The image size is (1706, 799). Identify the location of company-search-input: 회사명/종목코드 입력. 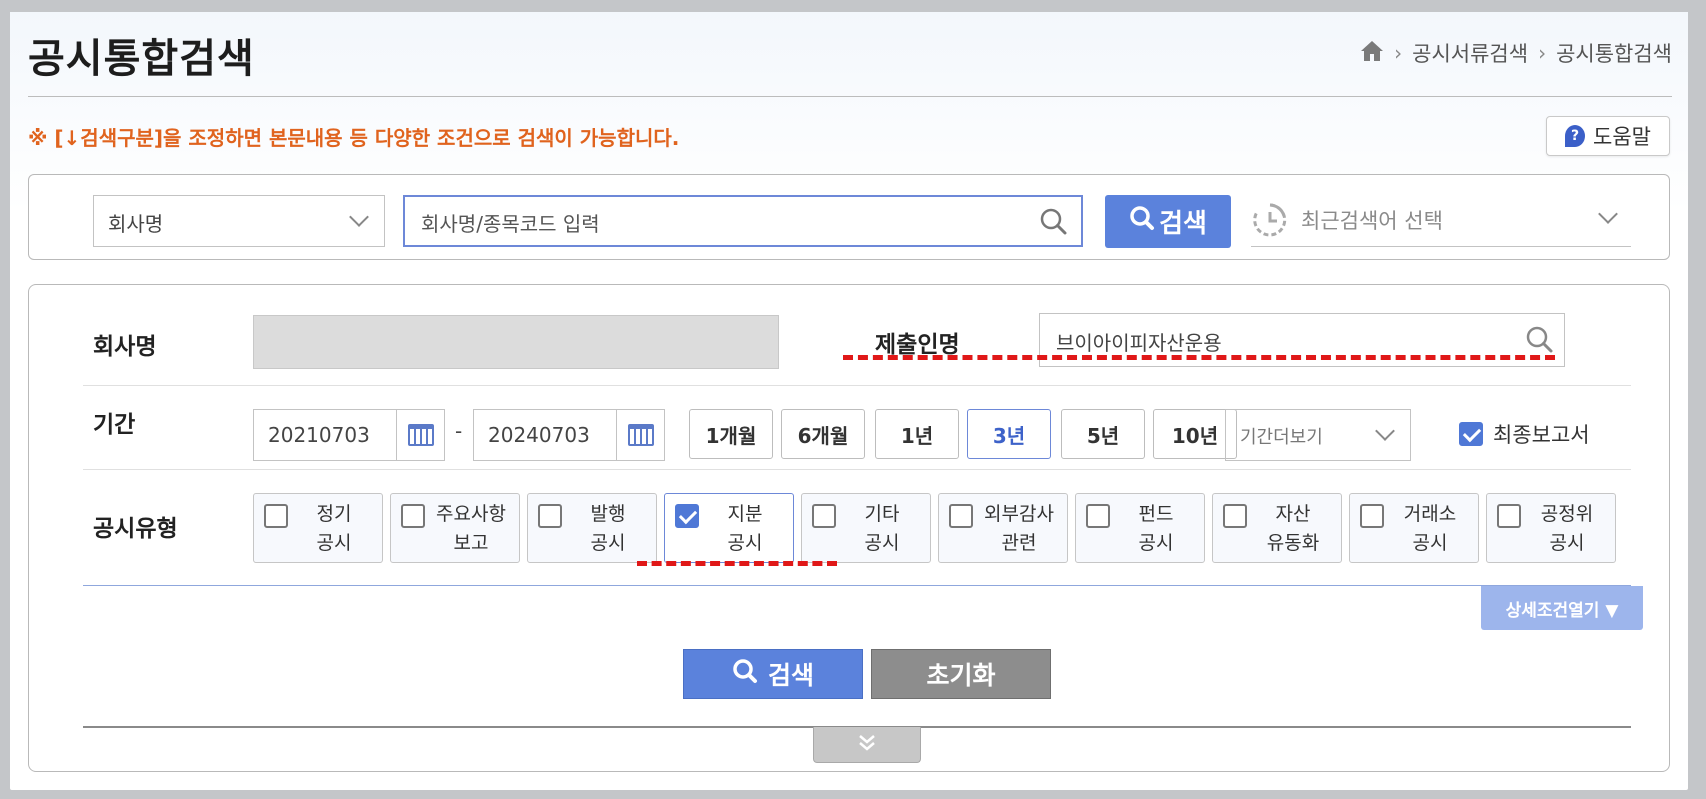
(743, 221).